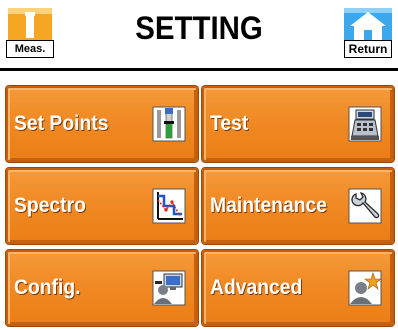 The image size is (398, 330). I want to click on advanced-button: Advanced, so click(298, 288).